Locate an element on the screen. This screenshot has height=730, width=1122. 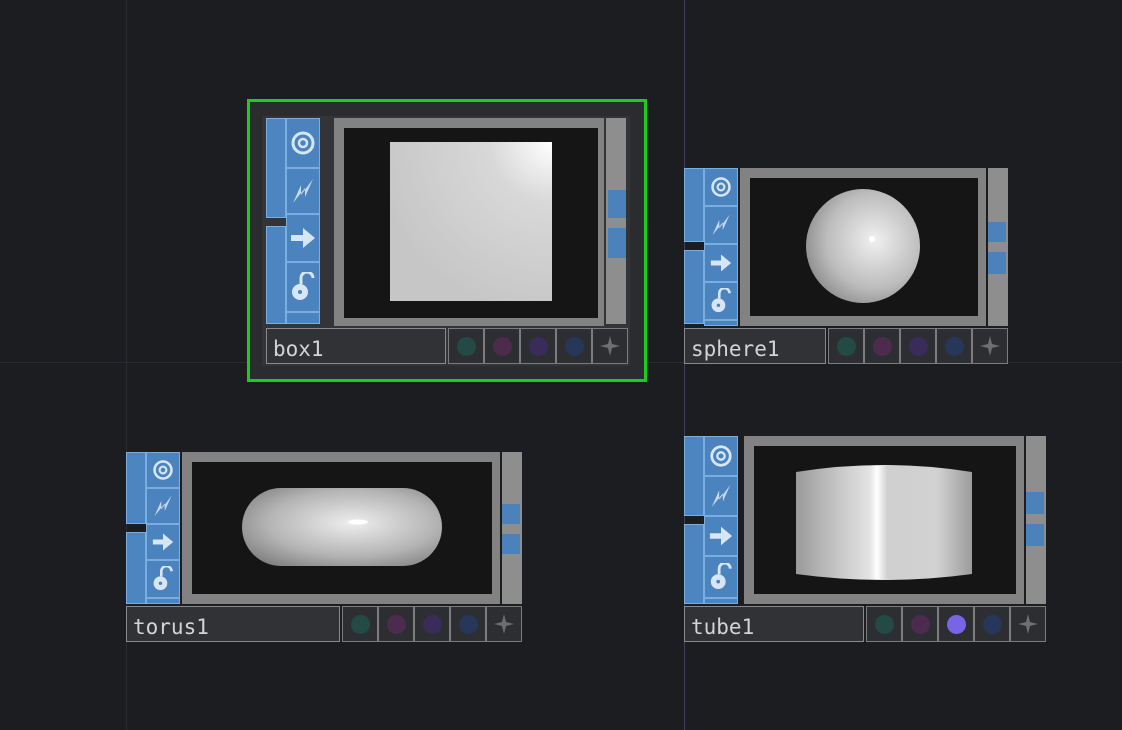
sphere-preview-image is located at coordinates (863, 246).